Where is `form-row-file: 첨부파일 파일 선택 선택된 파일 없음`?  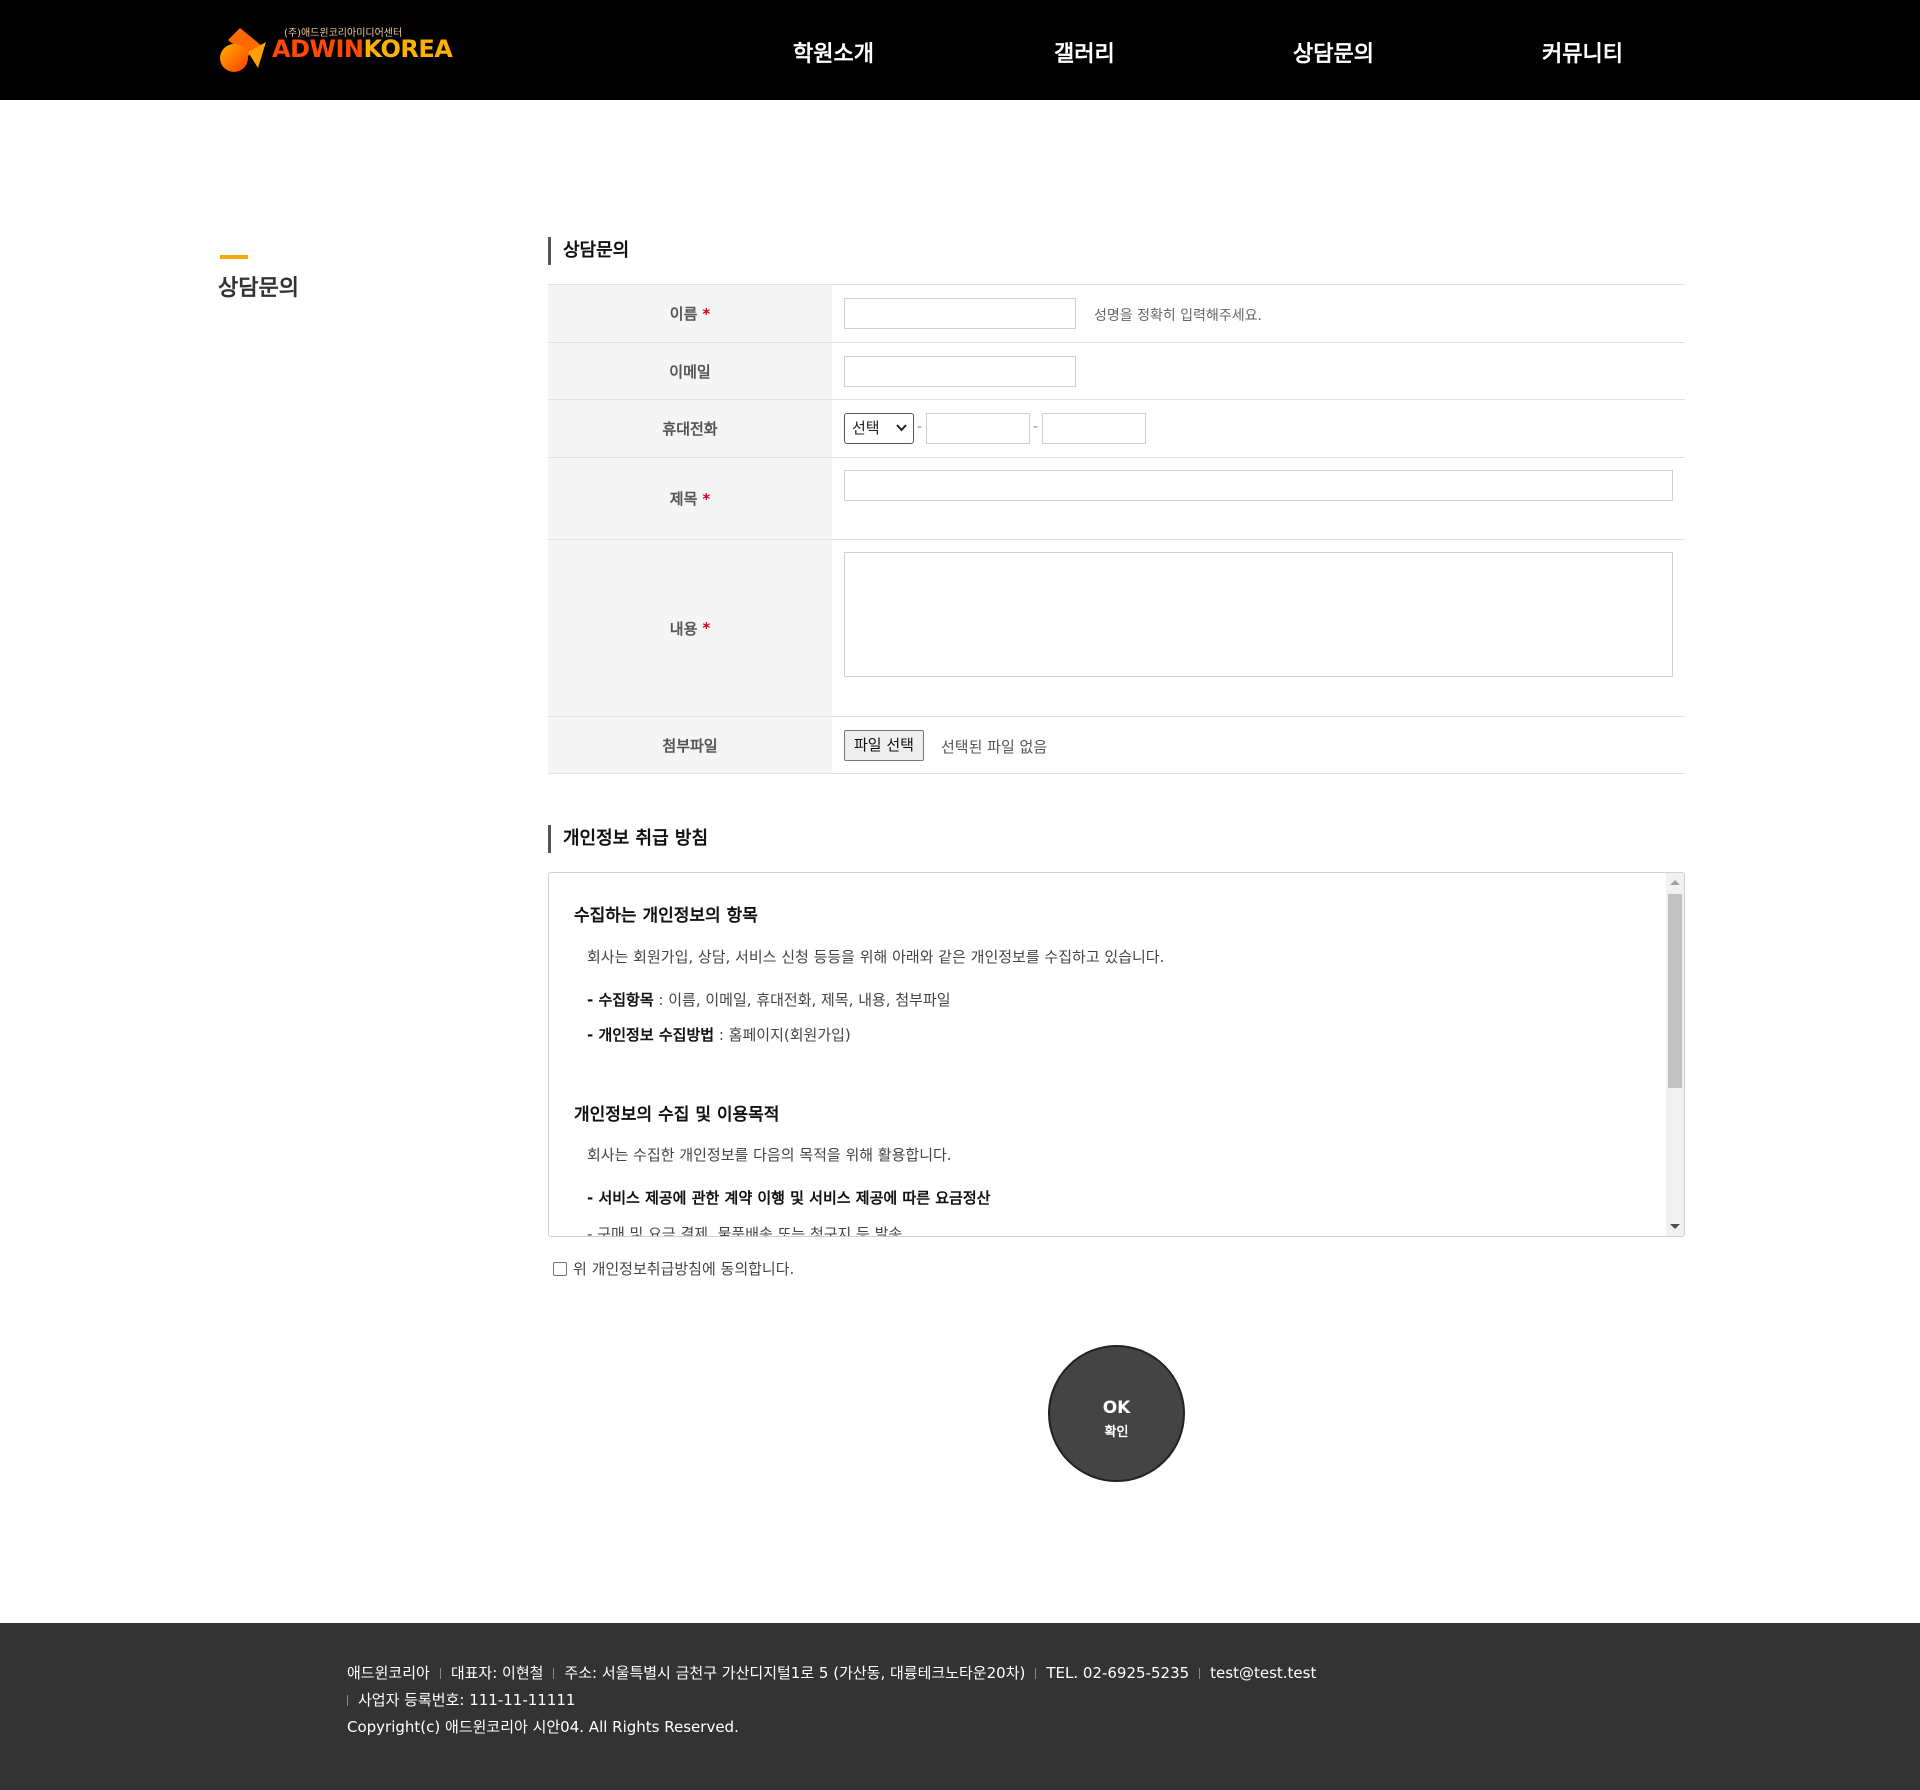 form-row-file: 첨부파일 파일 선택 선택된 파일 없음 is located at coordinates (1116, 745).